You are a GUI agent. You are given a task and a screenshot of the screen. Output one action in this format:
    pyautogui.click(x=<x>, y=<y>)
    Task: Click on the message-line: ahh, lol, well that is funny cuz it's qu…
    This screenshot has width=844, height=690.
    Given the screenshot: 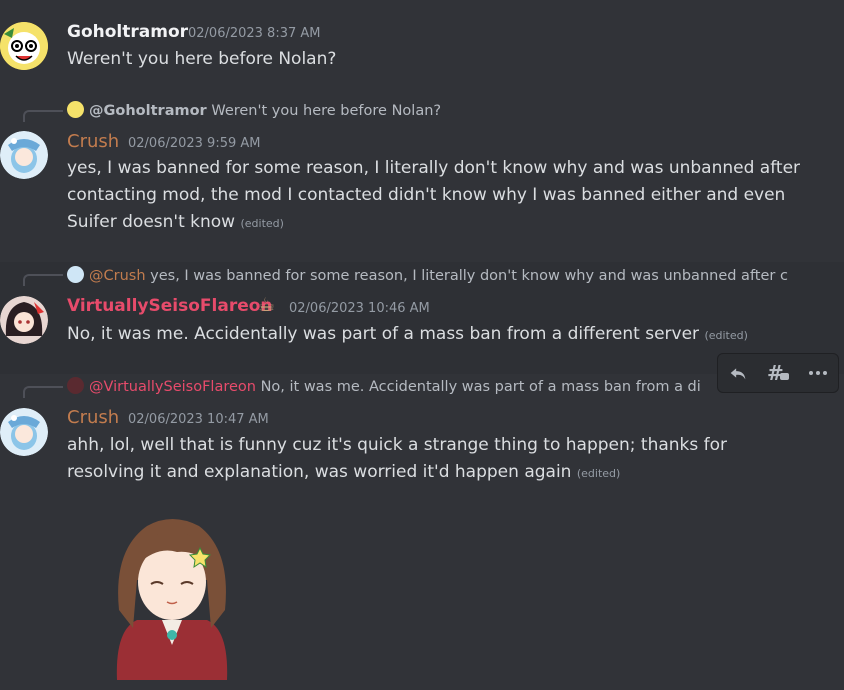 What is the action you would take?
    pyautogui.click(x=397, y=445)
    